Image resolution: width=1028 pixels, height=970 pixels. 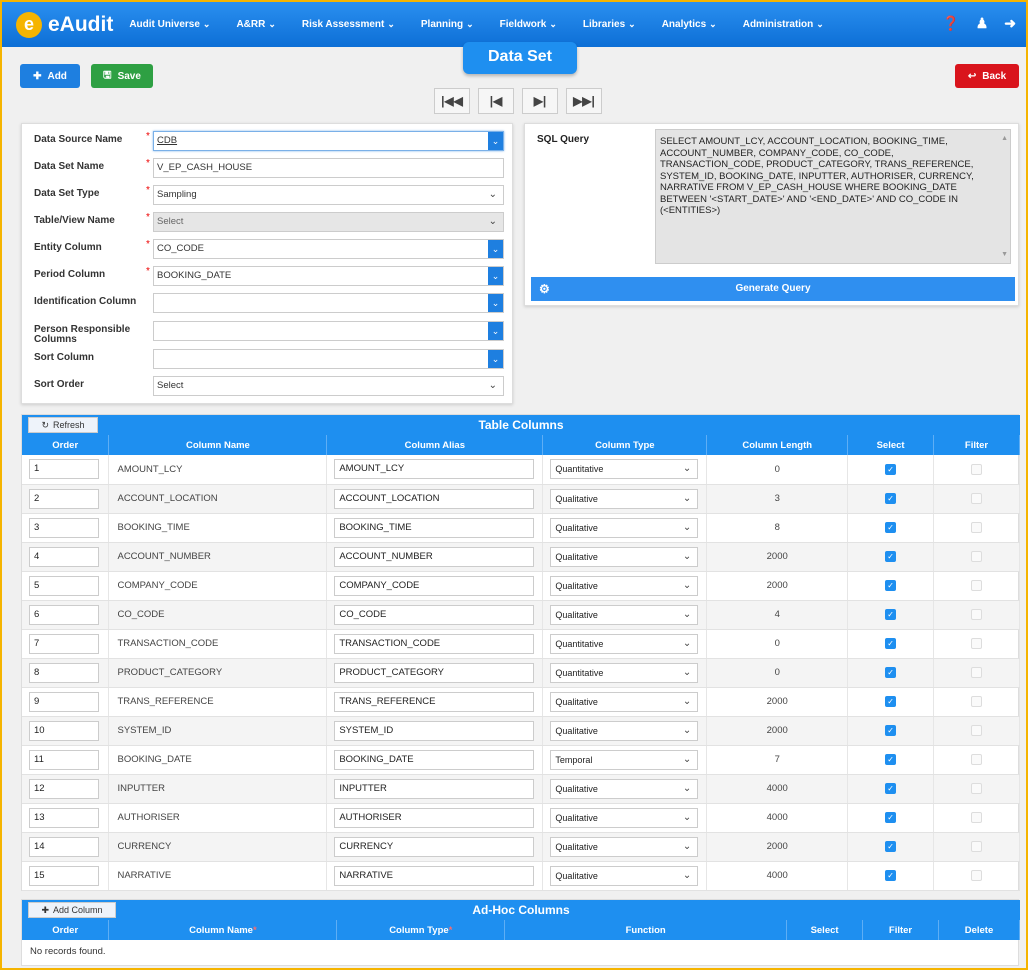 I want to click on order-input: 15, so click(x=64, y=875).